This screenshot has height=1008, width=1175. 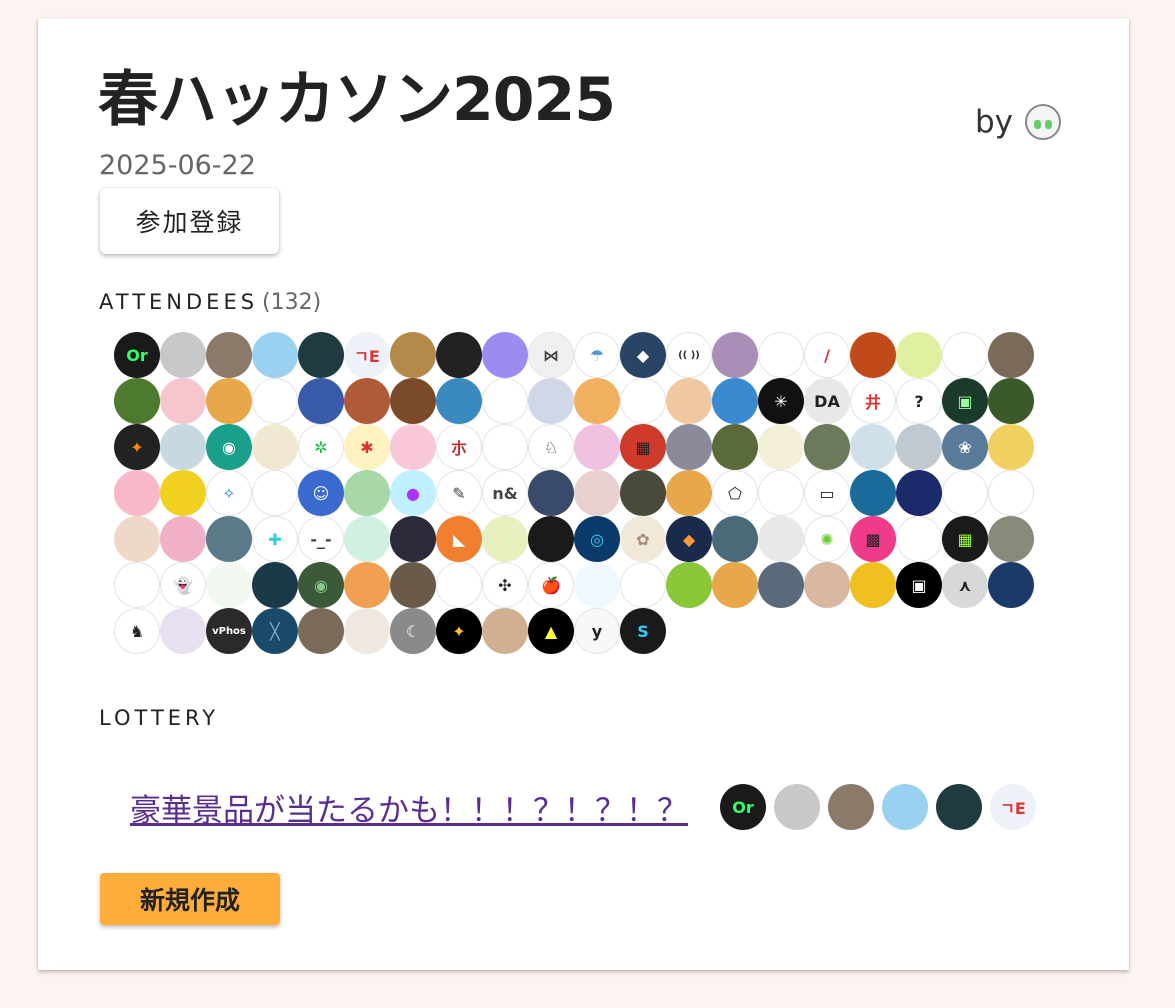 I want to click on attendee-avatar: ▣, so click(x=965, y=401).